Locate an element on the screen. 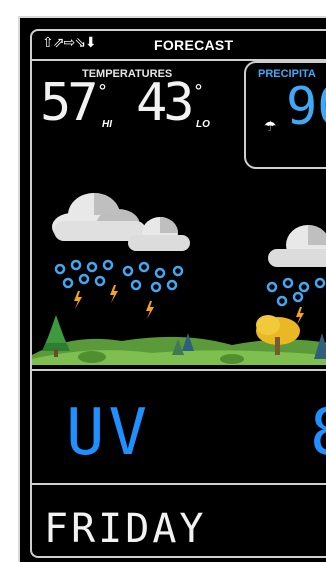  forecast-header: ⇧⇗⇨⇘⬇ FORECAST is located at coordinates (179, 46).